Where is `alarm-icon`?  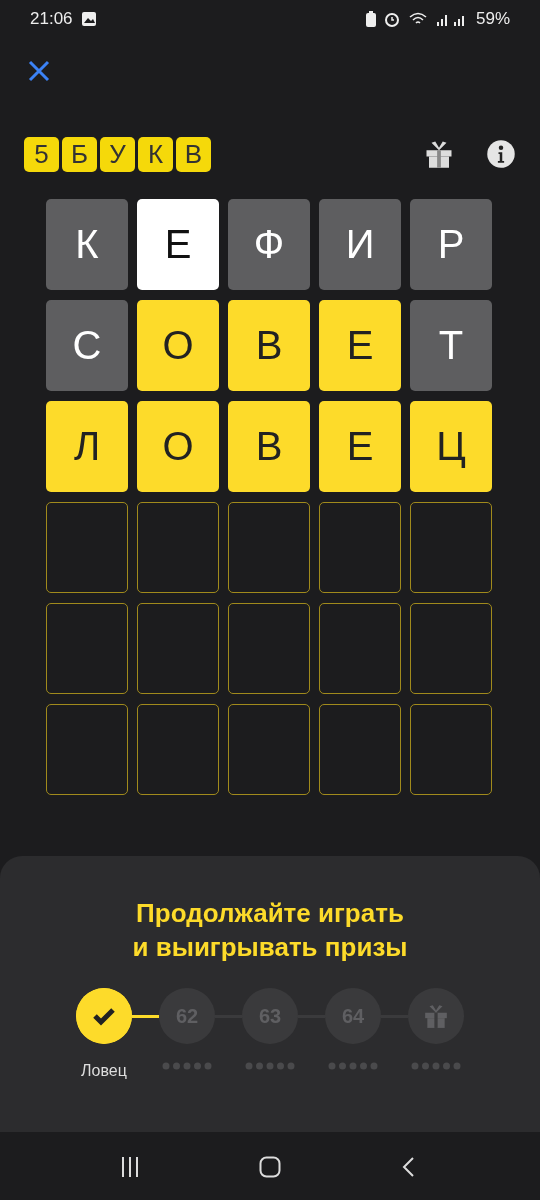
alarm-icon is located at coordinates (391, 19).